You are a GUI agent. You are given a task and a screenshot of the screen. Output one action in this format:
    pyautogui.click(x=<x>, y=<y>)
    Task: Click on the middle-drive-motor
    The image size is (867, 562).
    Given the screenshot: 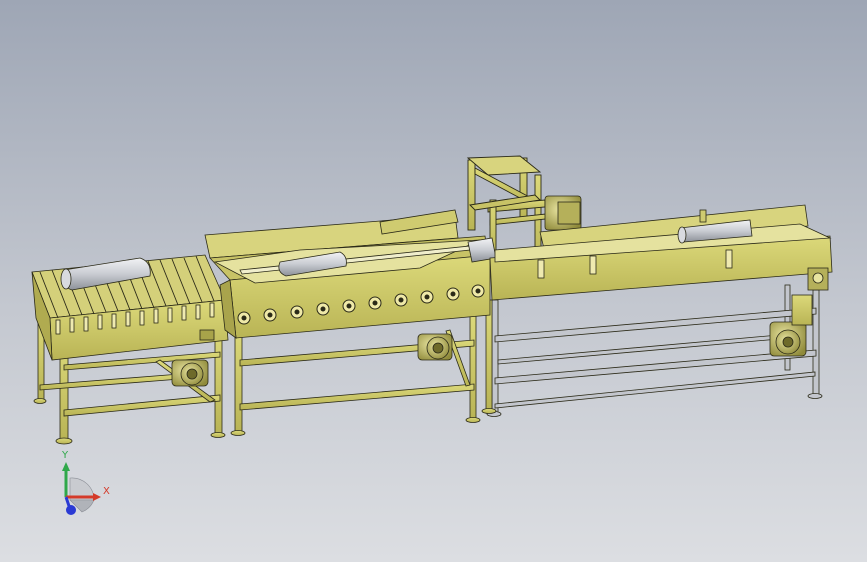 What is the action you would take?
    pyautogui.click(x=435, y=347)
    